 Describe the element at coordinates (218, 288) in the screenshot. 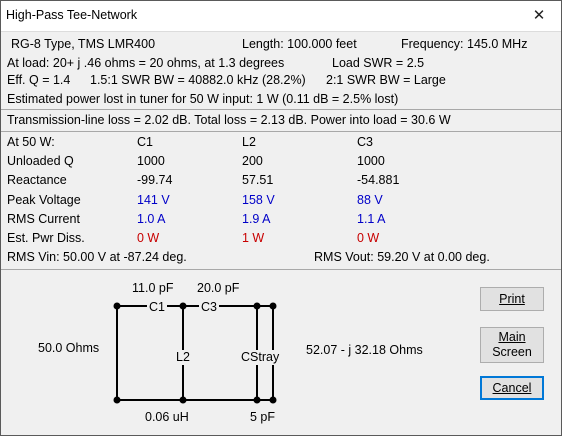

I see `c3-value: 20.0 pF` at that location.